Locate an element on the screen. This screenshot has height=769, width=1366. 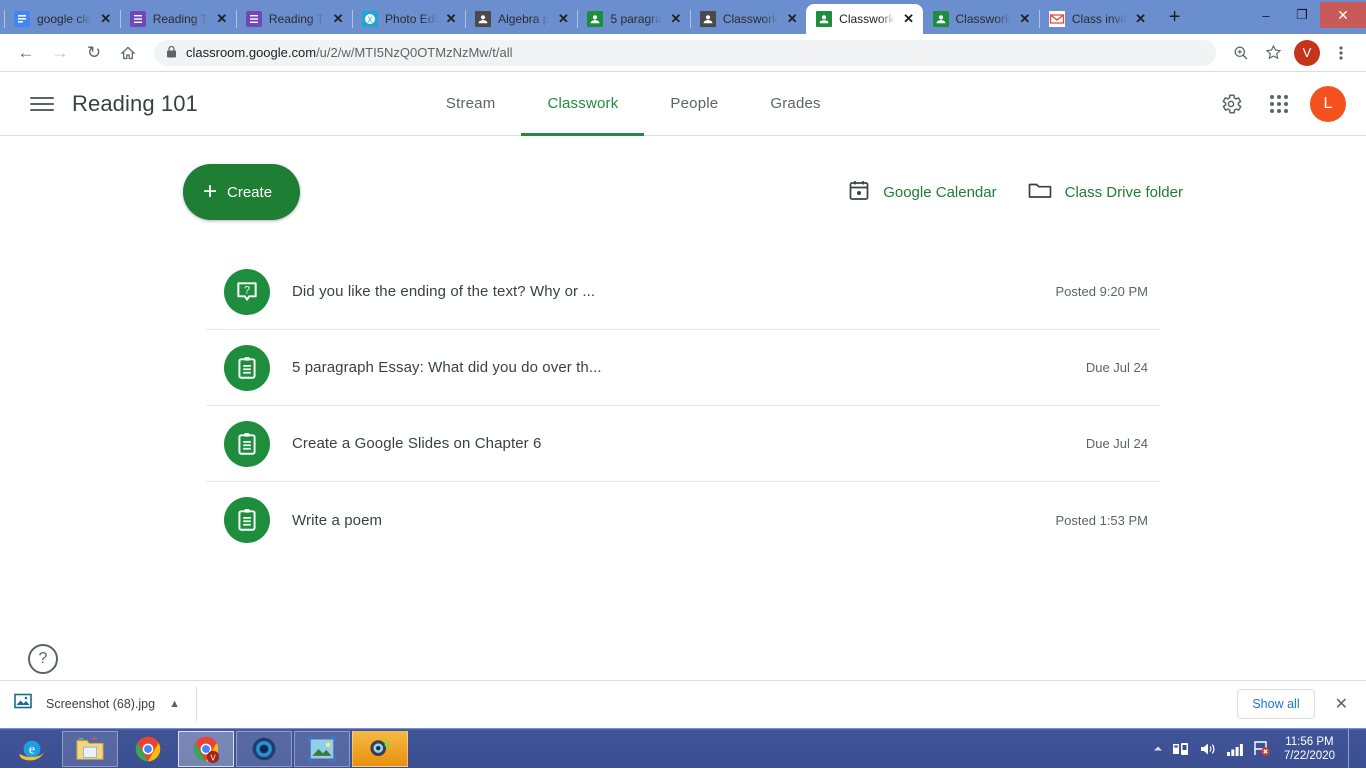
google-forms-icon is located at coordinates (254, 19).